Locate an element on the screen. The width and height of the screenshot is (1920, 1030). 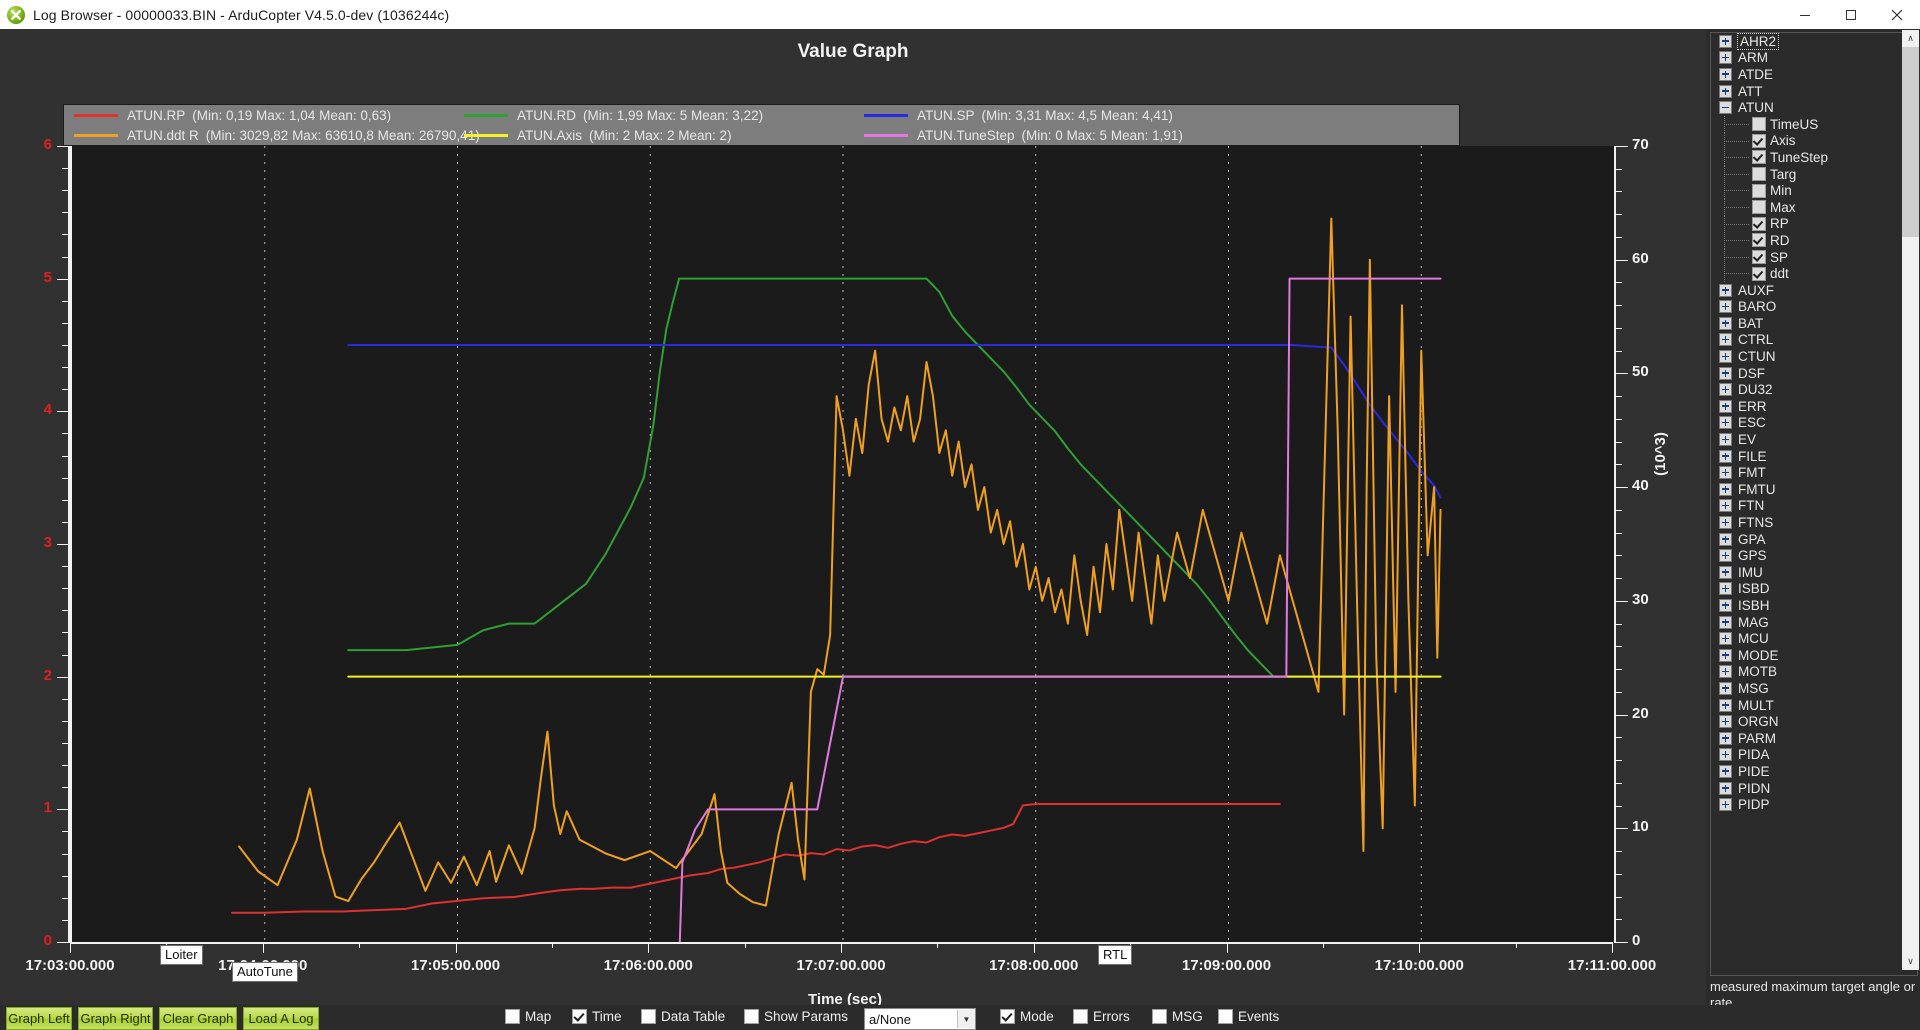
tree-field-tunestep: TuneStep is located at coordinates (1814, 157).